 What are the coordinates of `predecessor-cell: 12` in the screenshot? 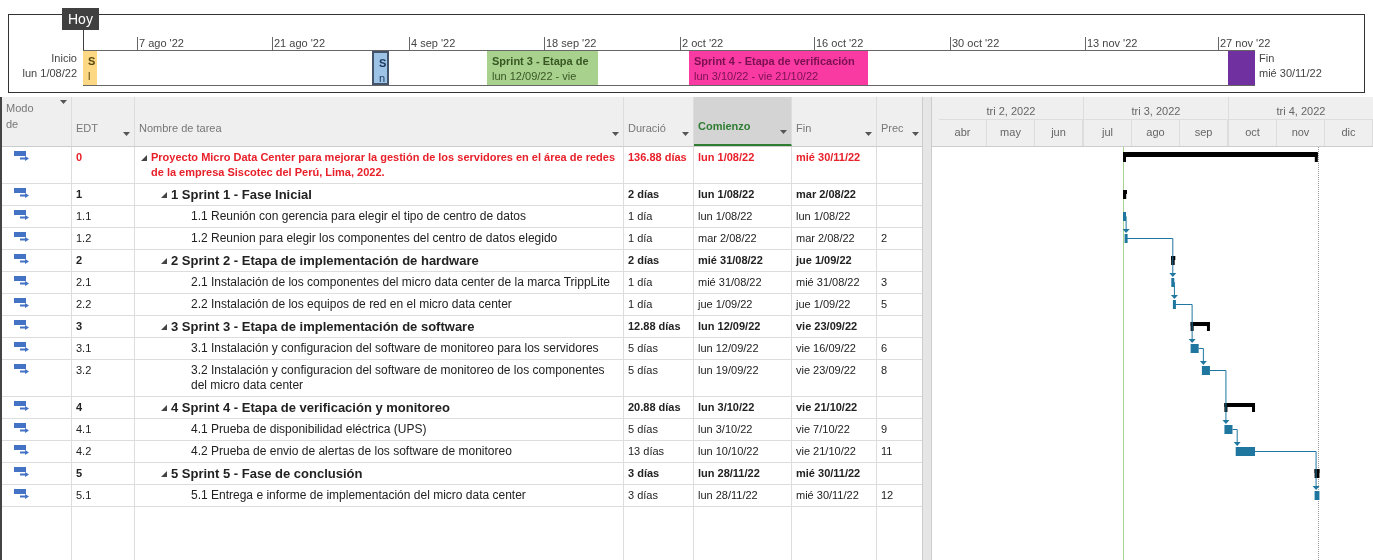 It's located at (900, 496).